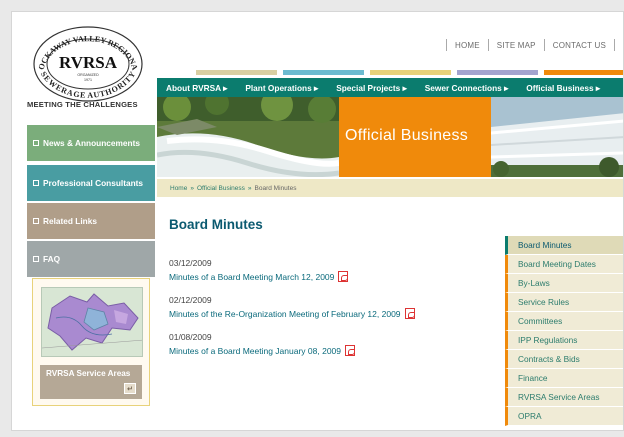  What do you see at coordinates (196, 88) in the screenshot?
I see `nav-item-0: About RVRSA ▸` at bounding box center [196, 88].